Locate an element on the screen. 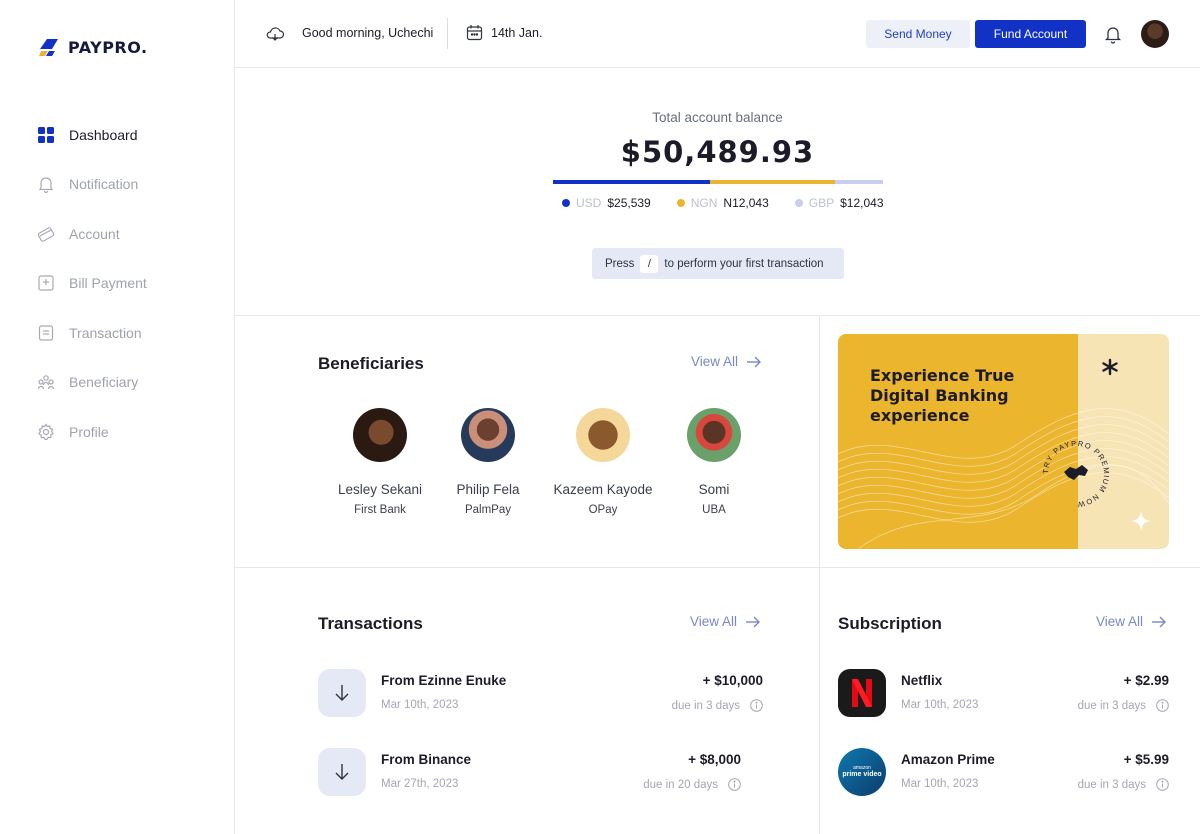 Image resolution: width=1200 pixels, height=834 pixels. premium-badge: TRY PAYPRO PREMIUM NOW is located at coordinates (1075, 474).